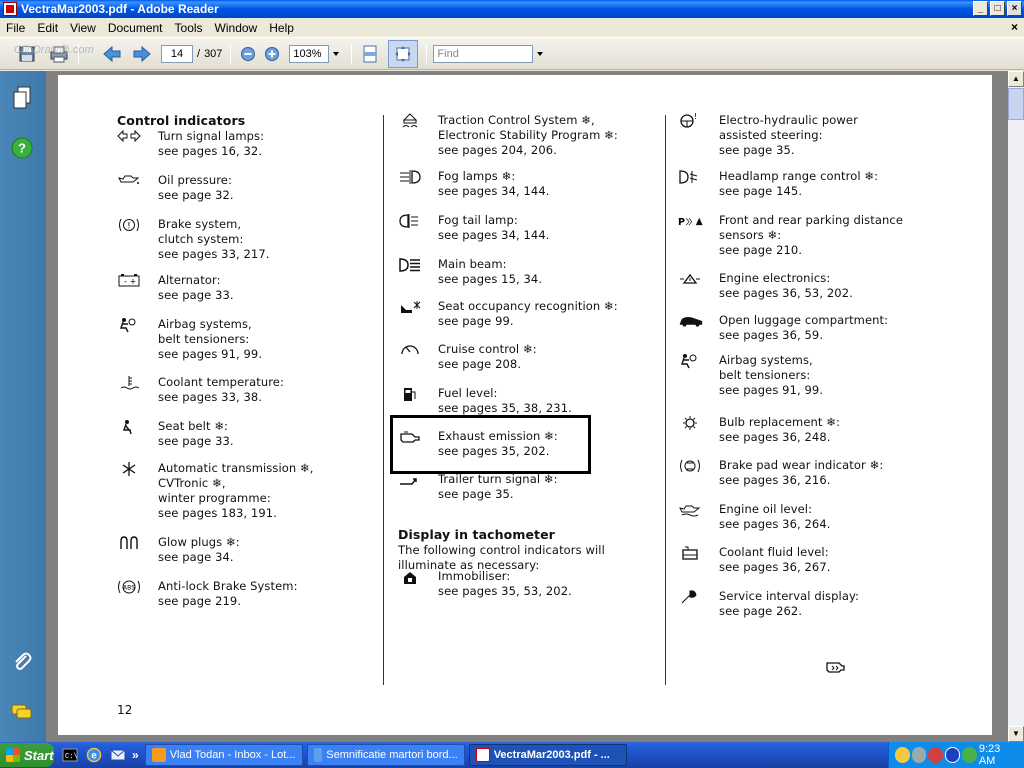  Describe the element at coordinates (112, 54) in the screenshot. I see `previous-page-icon` at that location.